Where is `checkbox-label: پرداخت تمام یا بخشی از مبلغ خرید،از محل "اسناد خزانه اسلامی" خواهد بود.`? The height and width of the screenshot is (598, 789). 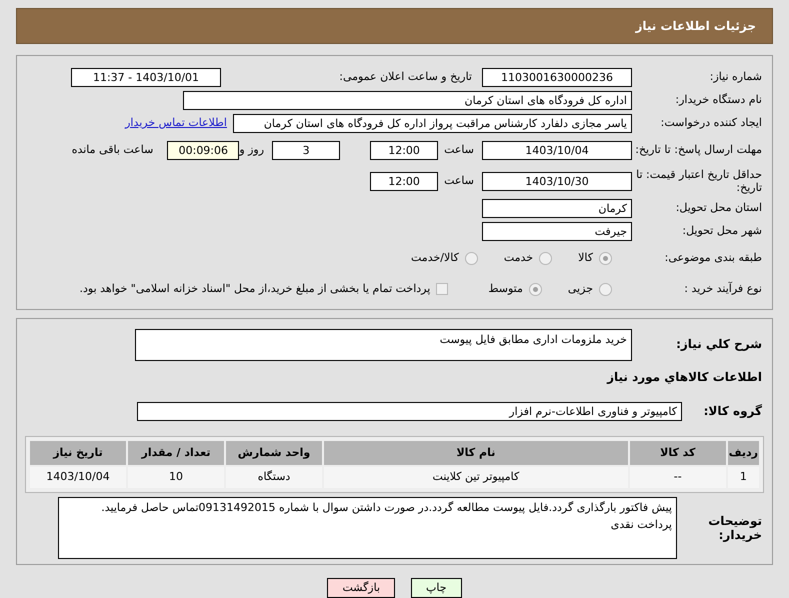 checkbox-label: پرداخت تمام یا بخشی از مبلغ خرید،از محل "اسناد خزانه اسلامی" خواهد بود. is located at coordinates (255, 288).